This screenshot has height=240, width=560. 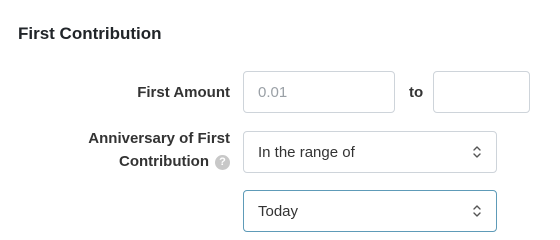 I want to click on to-label: to, so click(x=416, y=92).